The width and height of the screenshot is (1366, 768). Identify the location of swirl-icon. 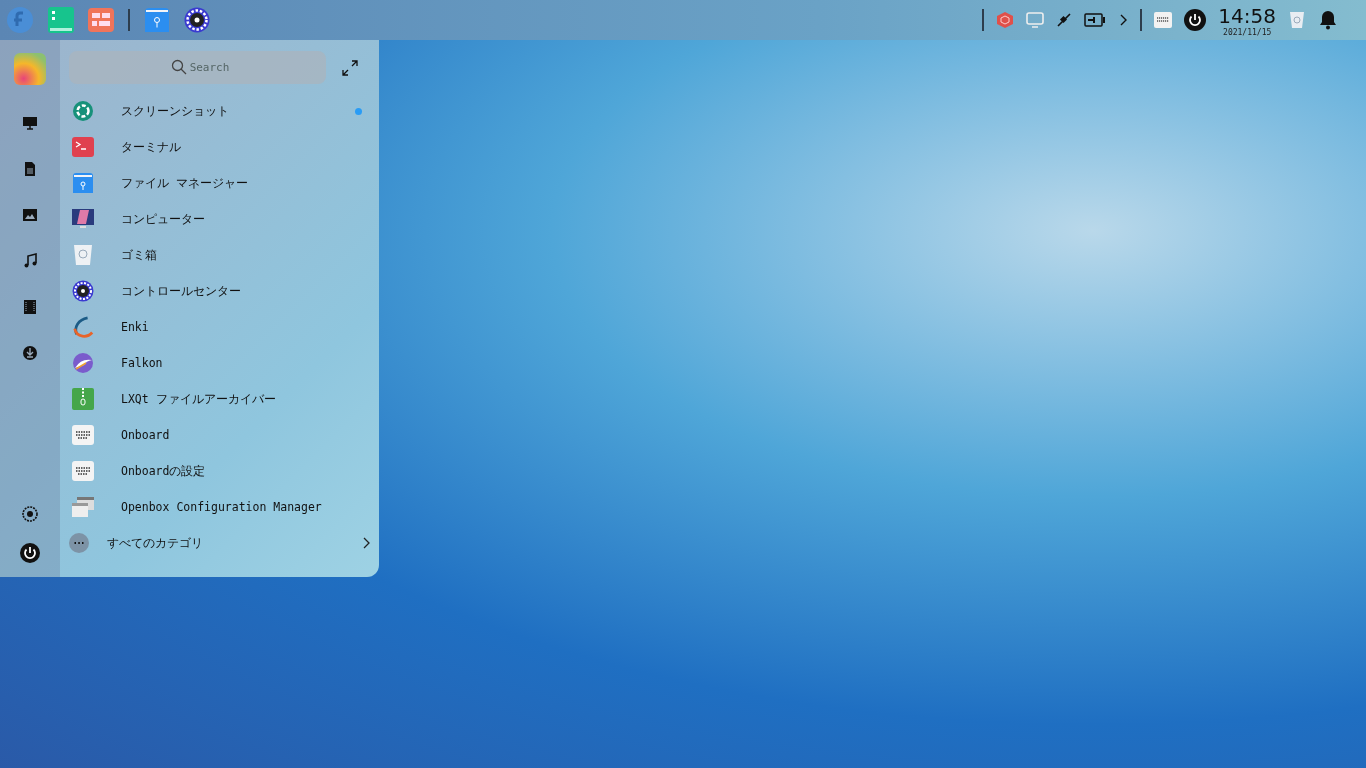
(83, 327).